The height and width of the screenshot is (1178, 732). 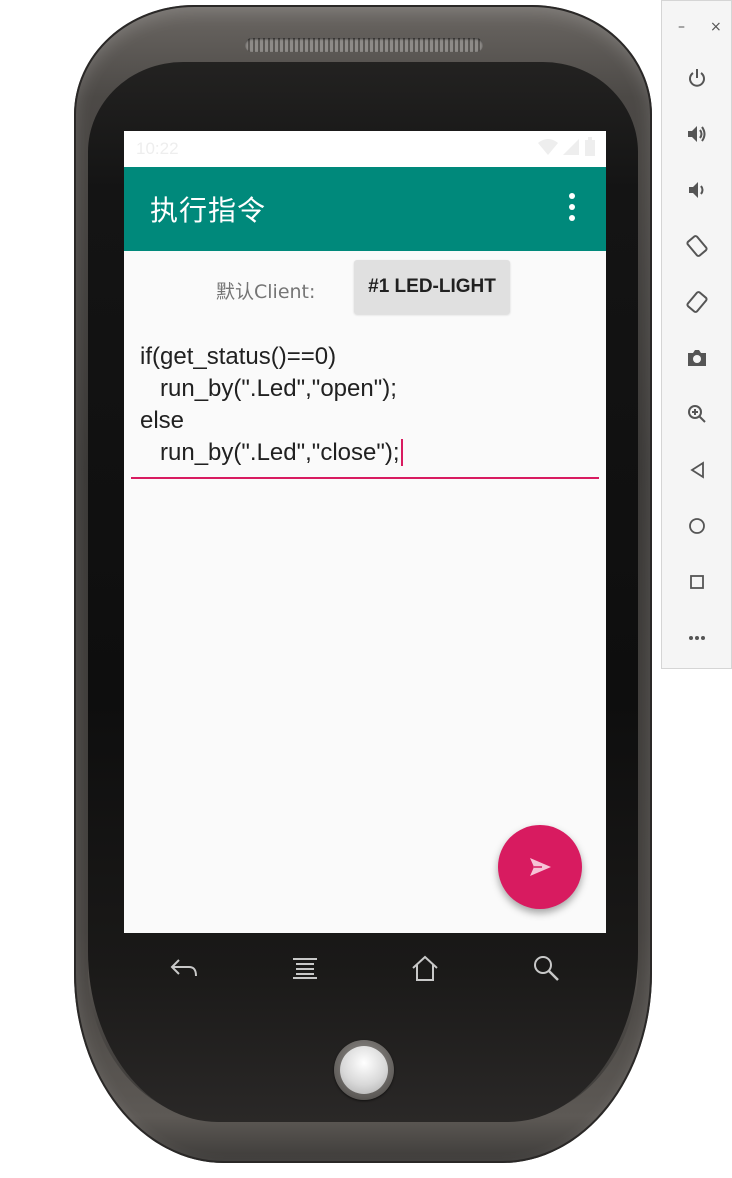 I want to click on emulator-toolbar: – ×, so click(x=696, y=334).